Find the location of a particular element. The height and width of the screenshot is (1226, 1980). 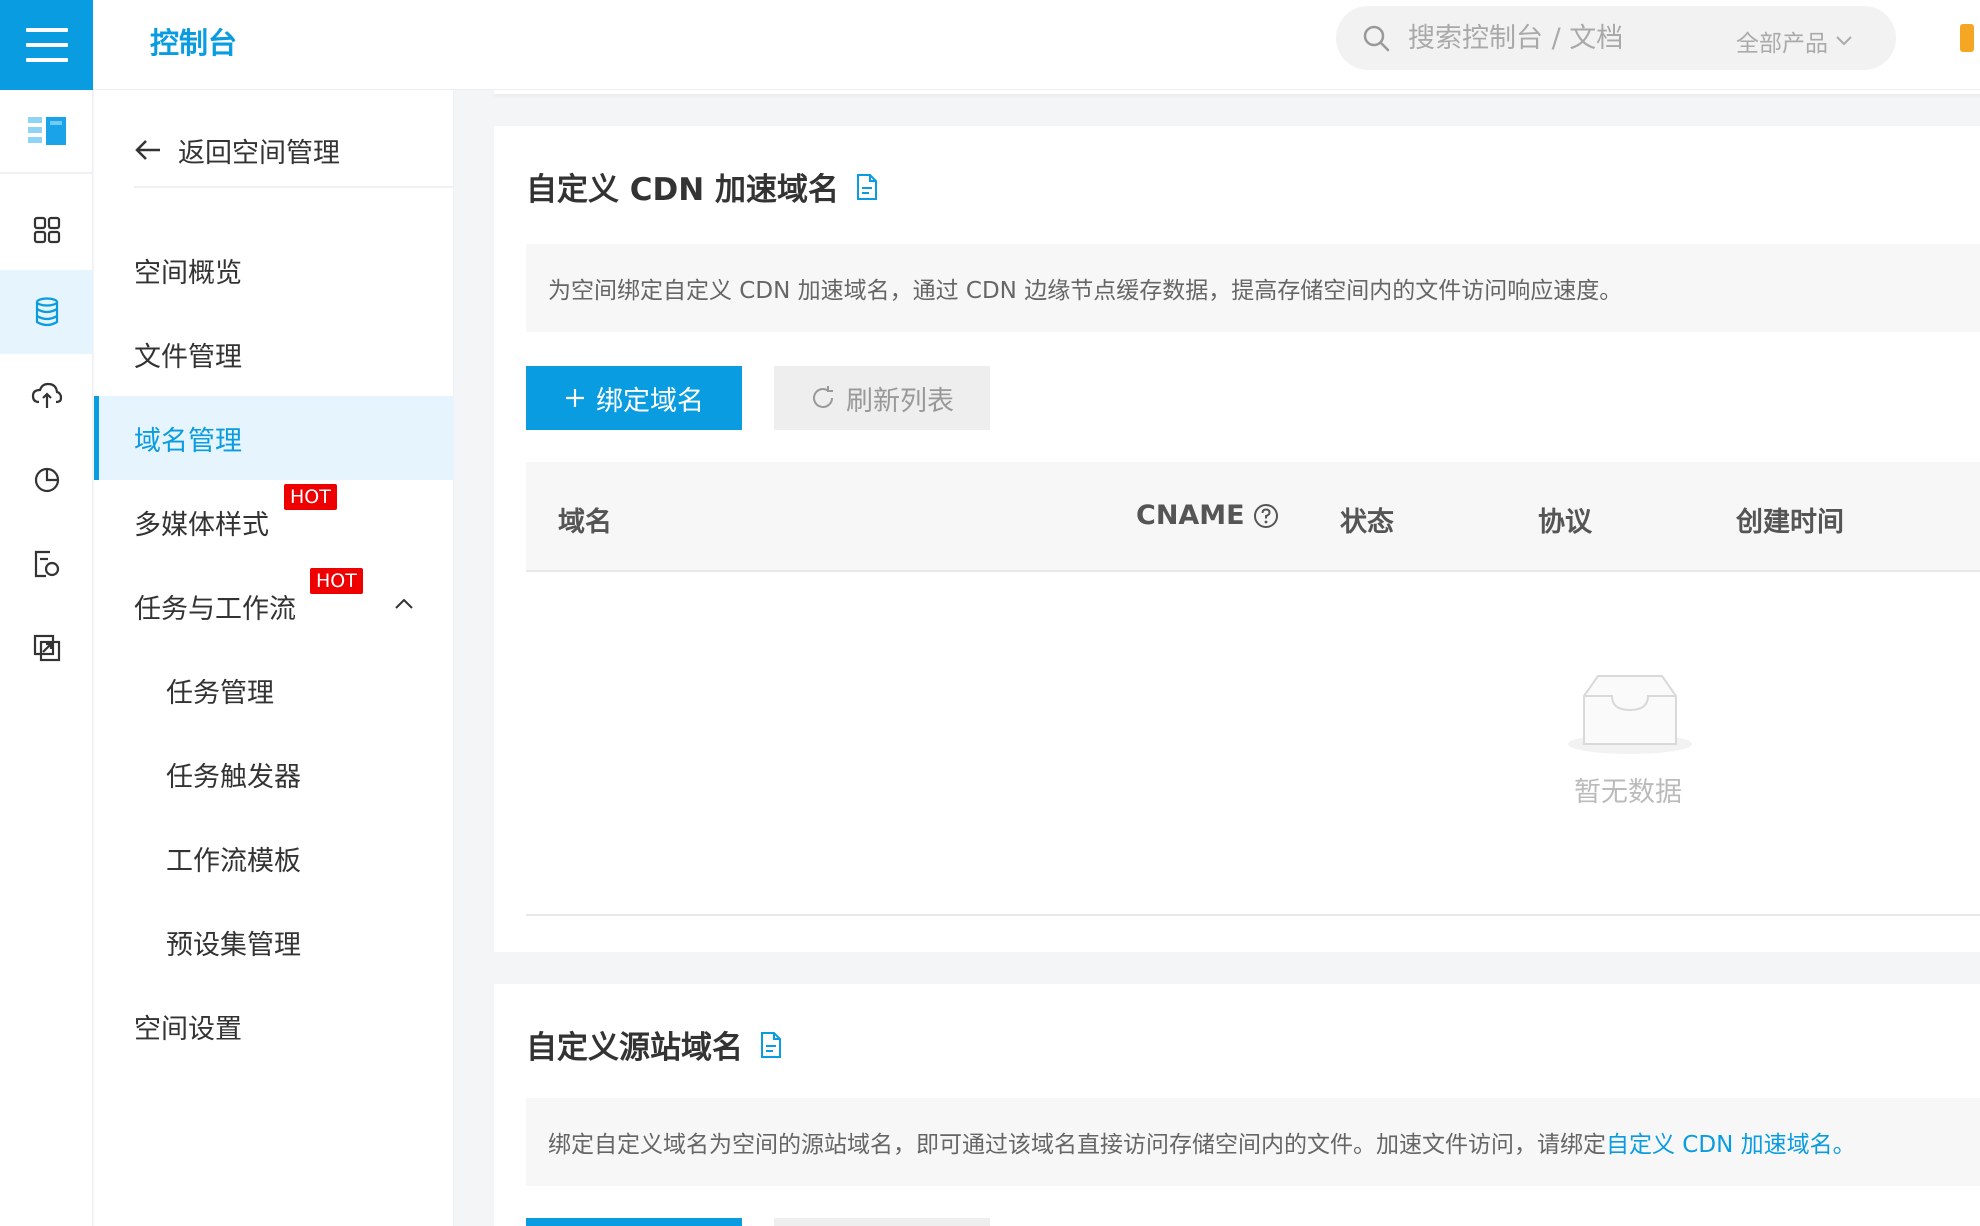

nav-item-label: 文件管理 is located at coordinates (188, 357).